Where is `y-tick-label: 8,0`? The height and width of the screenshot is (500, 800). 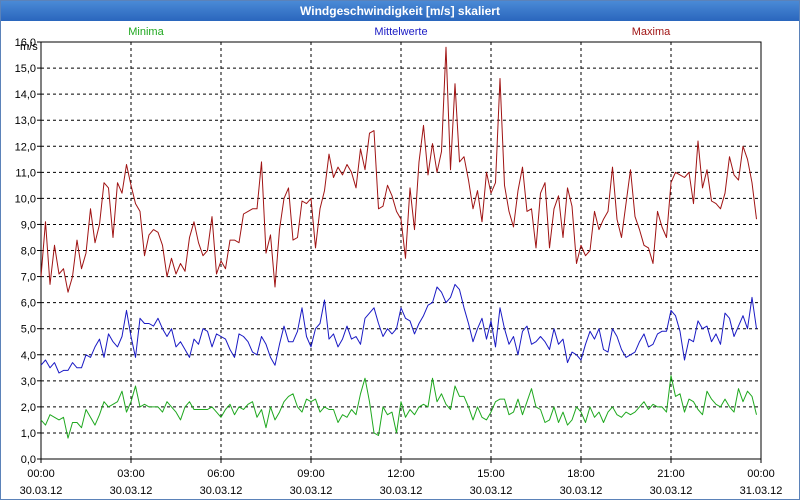
y-tick-label: 8,0 is located at coordinates (28, 252).